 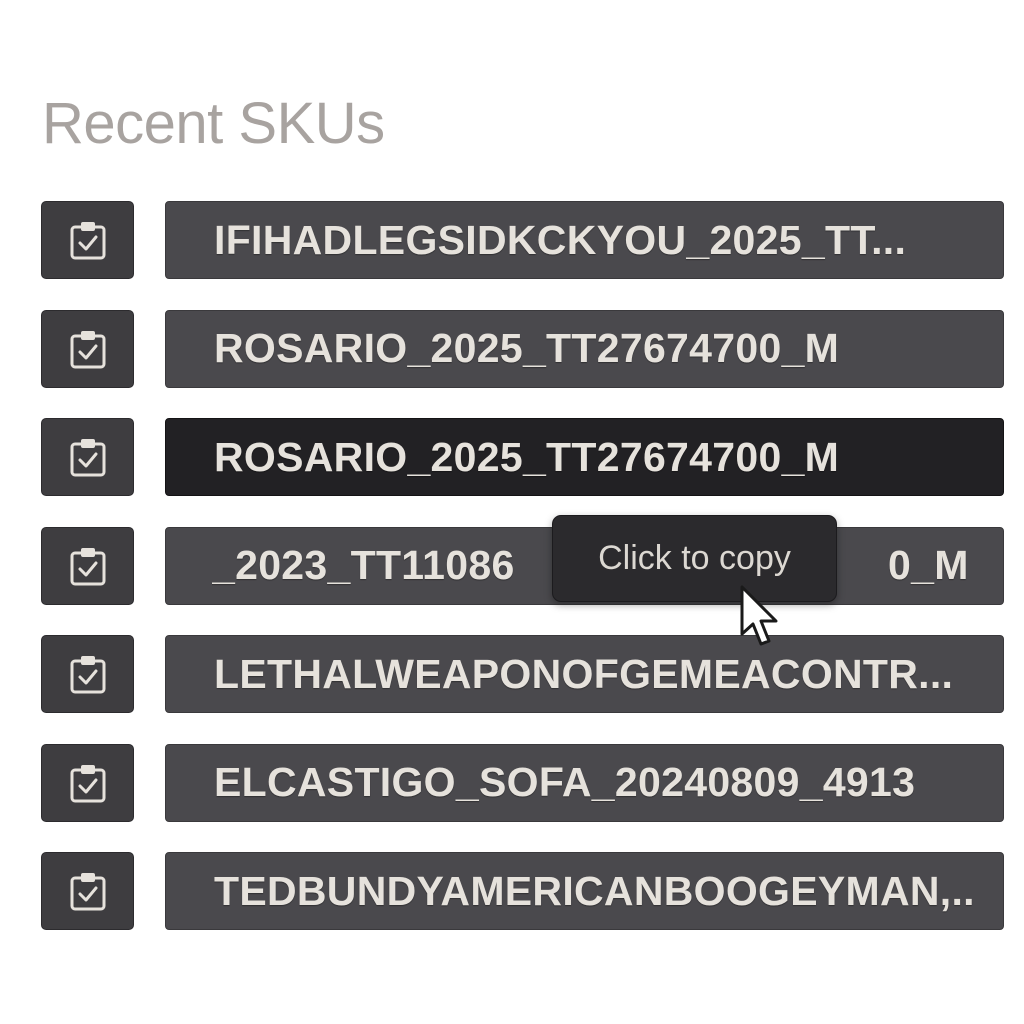 What do you see at coordinates (928, 565) in the screenshot?
I see `sku-text-tail: 0_M` at bounding box center [928, 565].